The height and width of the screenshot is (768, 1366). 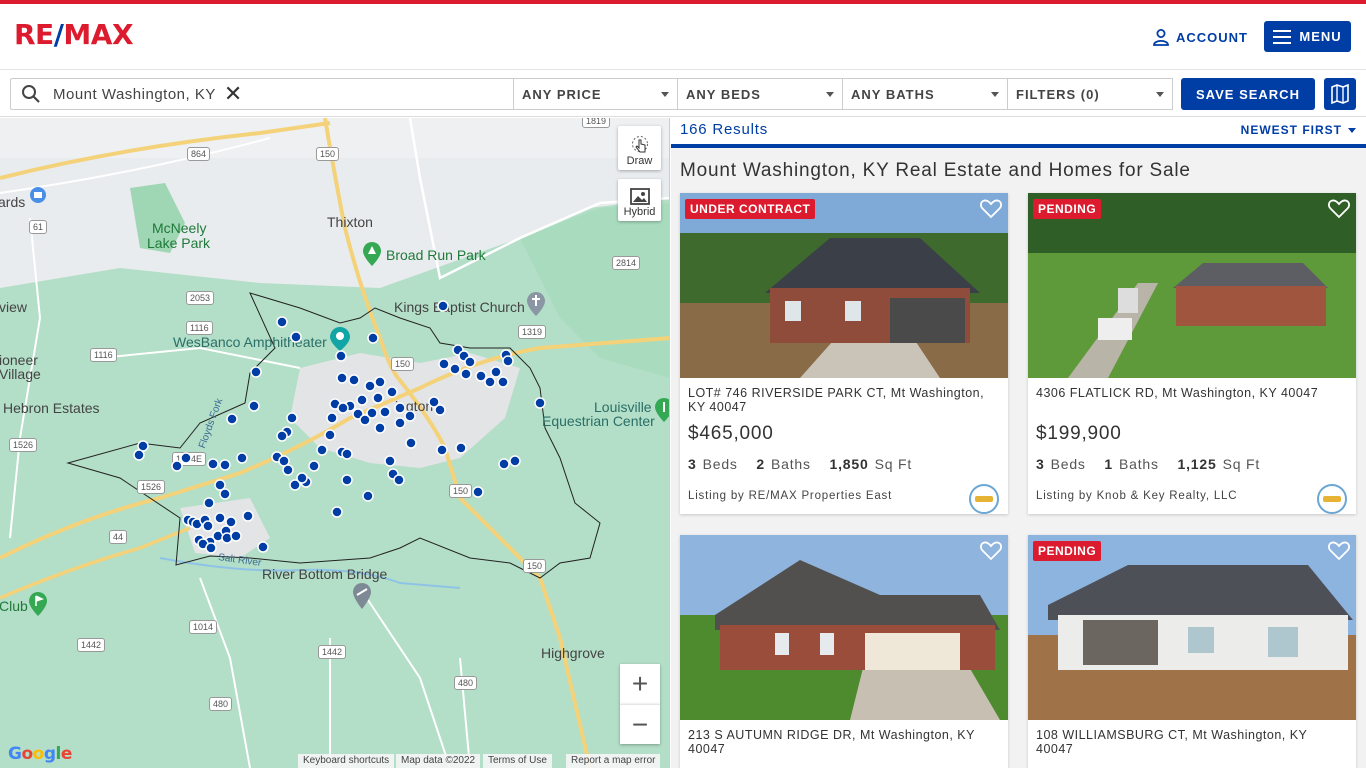 What do you see at coordinates (1307, 36) in the screenshot?
I see `menu-button: MENU` at bounding box center [1307, 36].